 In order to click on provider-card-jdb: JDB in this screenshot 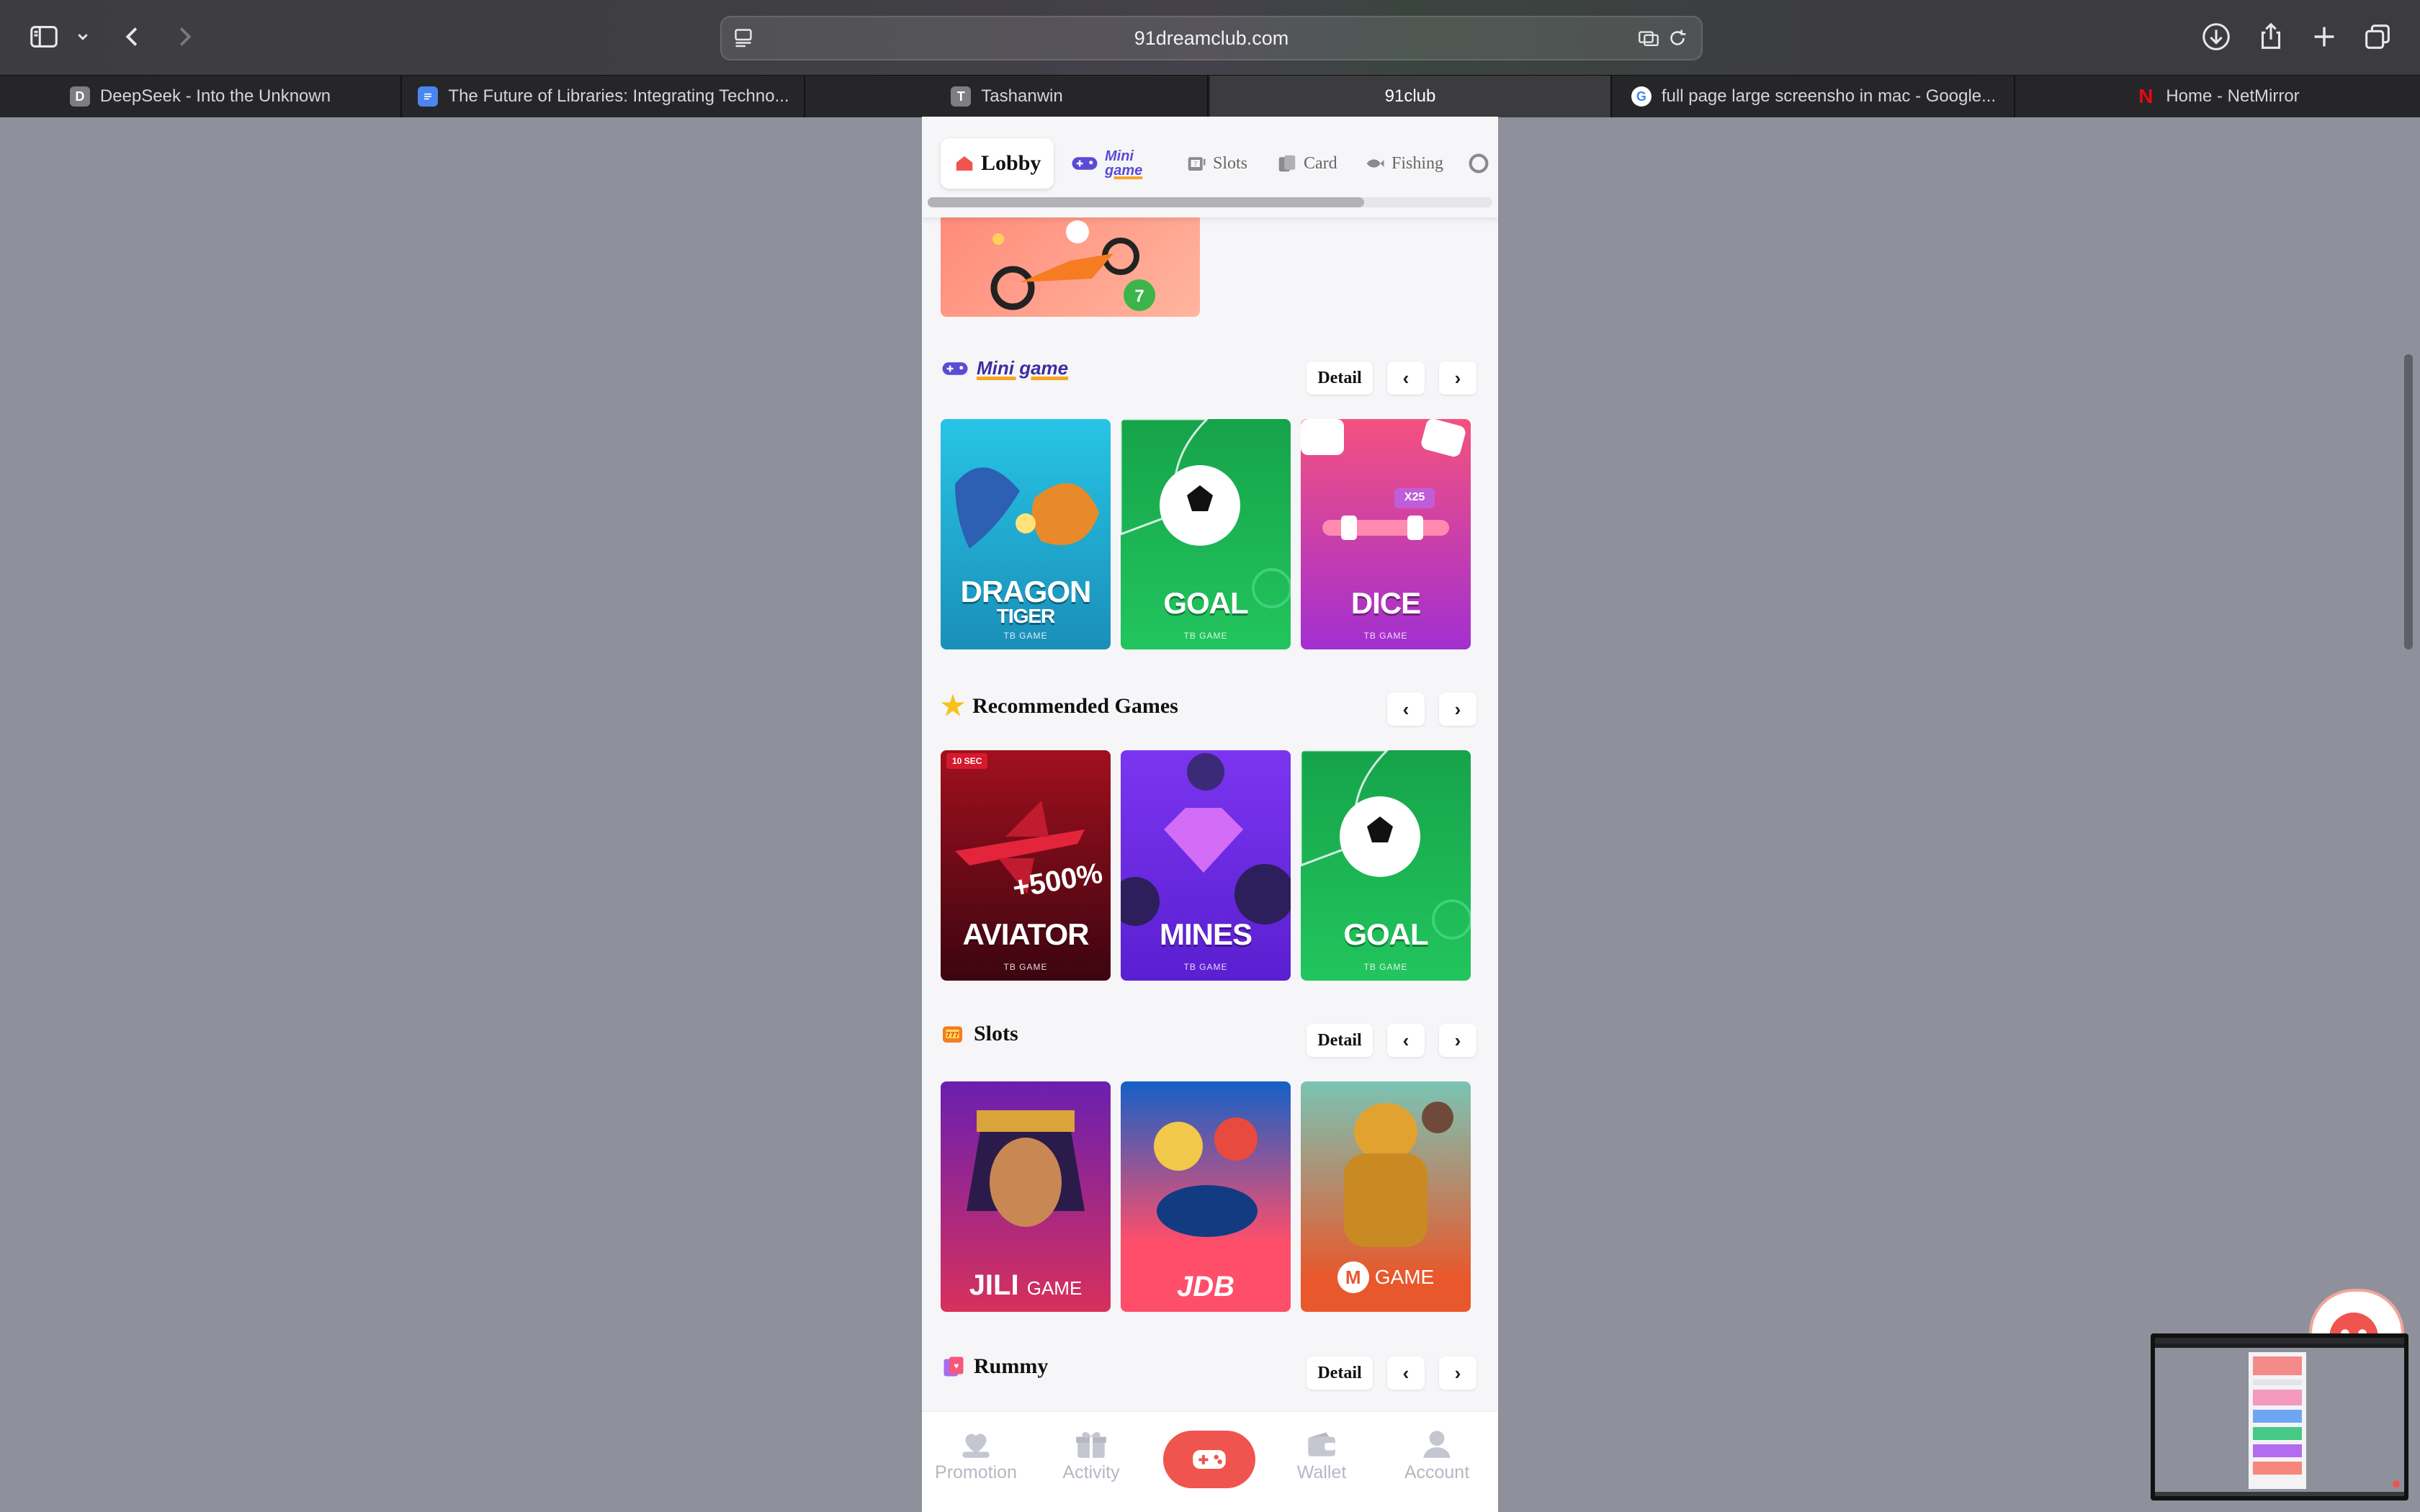, I will do `click(1206, 1196)`.